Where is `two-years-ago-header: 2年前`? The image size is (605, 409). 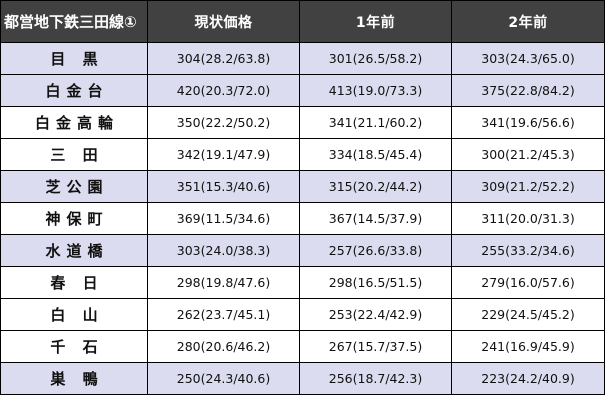
two-years-ago-header: 2年前 is located at coordinates (528, 21).